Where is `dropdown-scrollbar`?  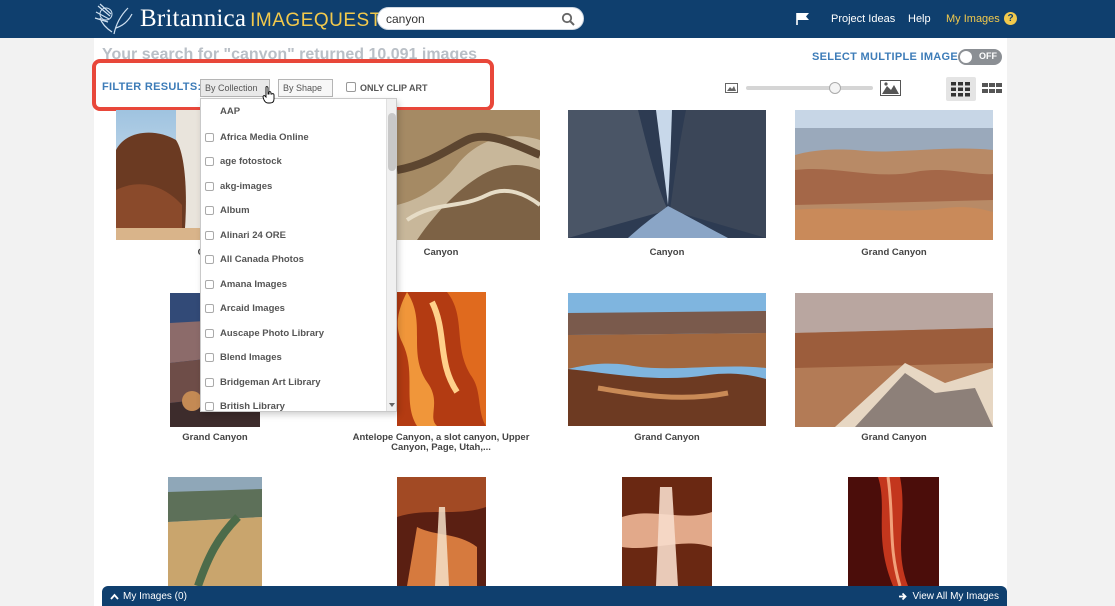
dropdown-scrollbar is located at coordinates (391, 255).